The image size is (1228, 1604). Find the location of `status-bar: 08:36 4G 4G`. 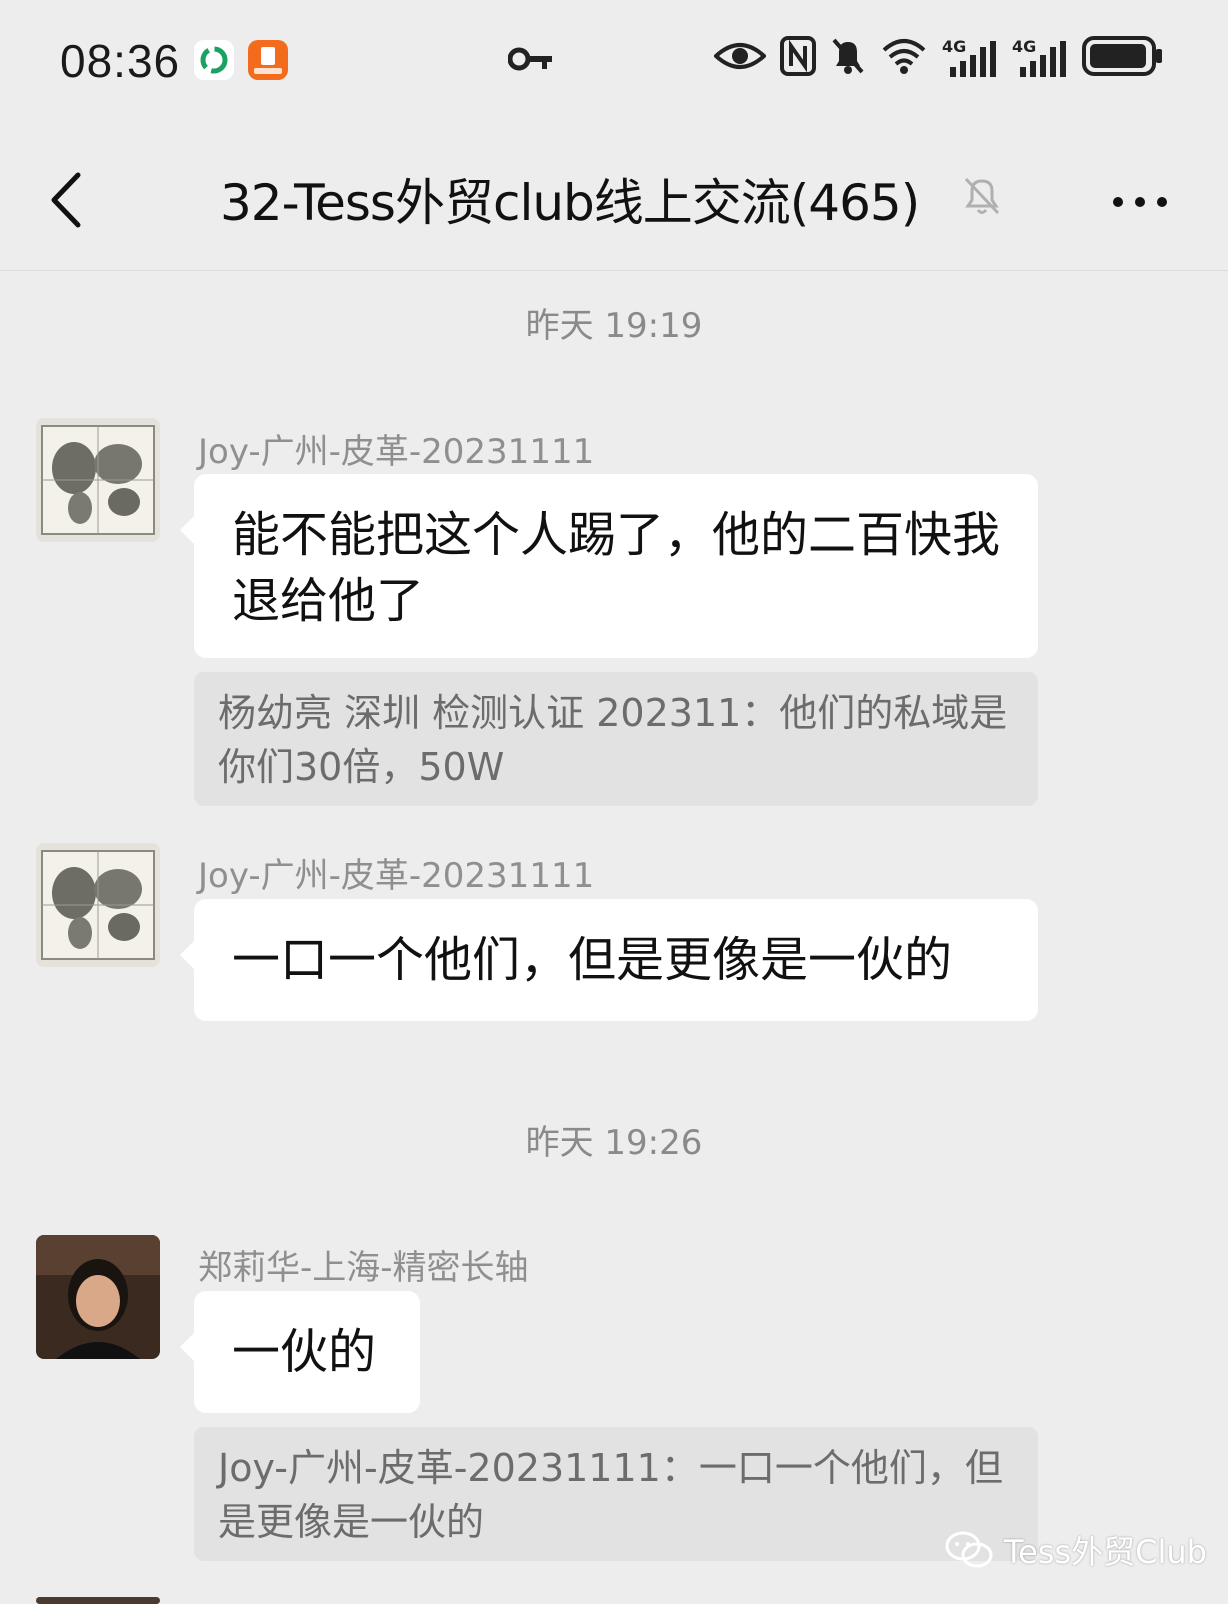

status-bar: 08:36 4G 4G is located at coordinates (614, 62).